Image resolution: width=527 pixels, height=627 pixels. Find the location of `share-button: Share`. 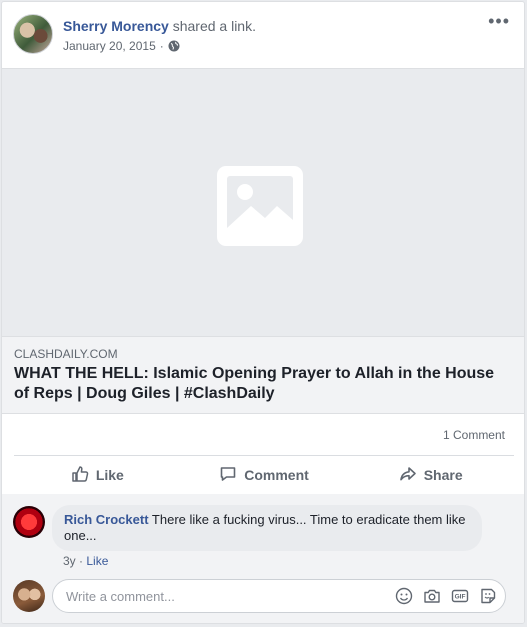

share-button: Share is located at coordinates (430, 475).